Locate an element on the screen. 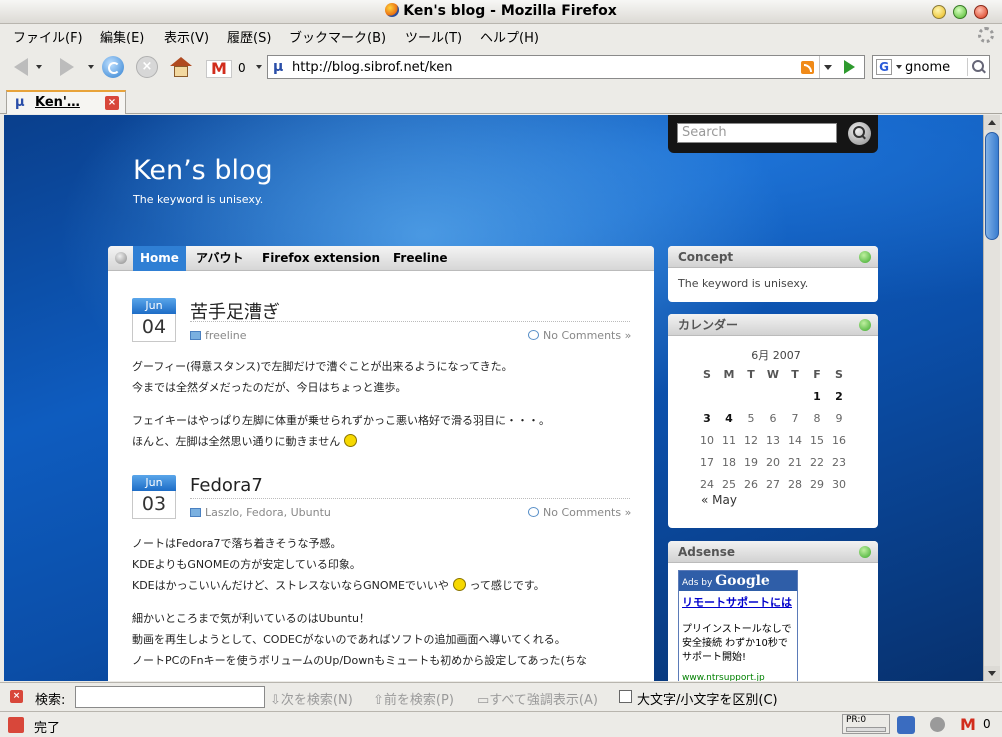  nav-freeline: Freeline is located at coordinates (420, 258).